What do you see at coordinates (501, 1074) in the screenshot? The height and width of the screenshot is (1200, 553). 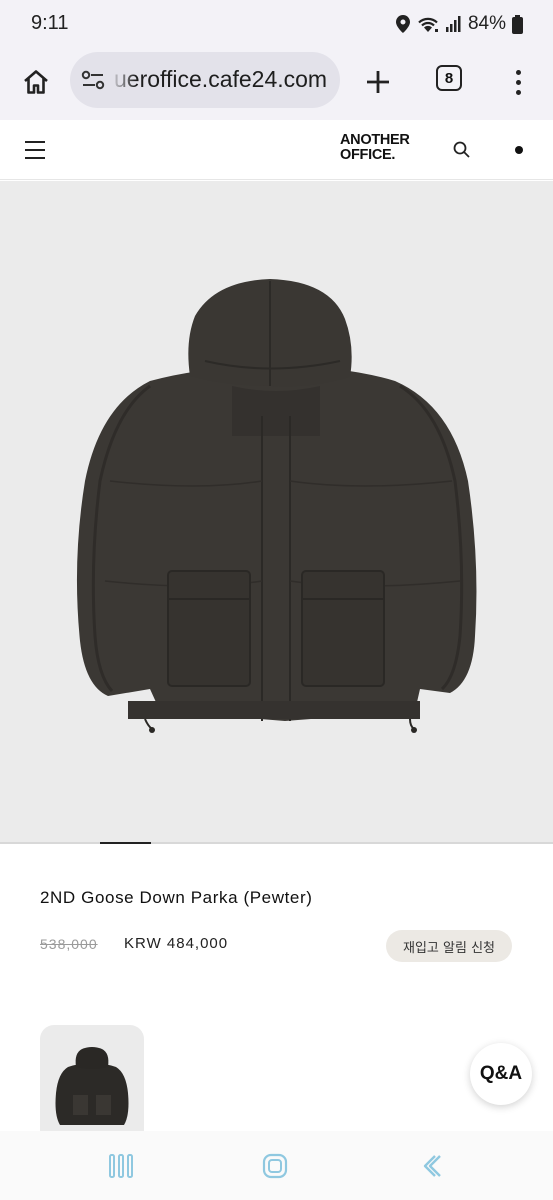 I see `qa-button: Q&A` at bounding box center [501, 1074].